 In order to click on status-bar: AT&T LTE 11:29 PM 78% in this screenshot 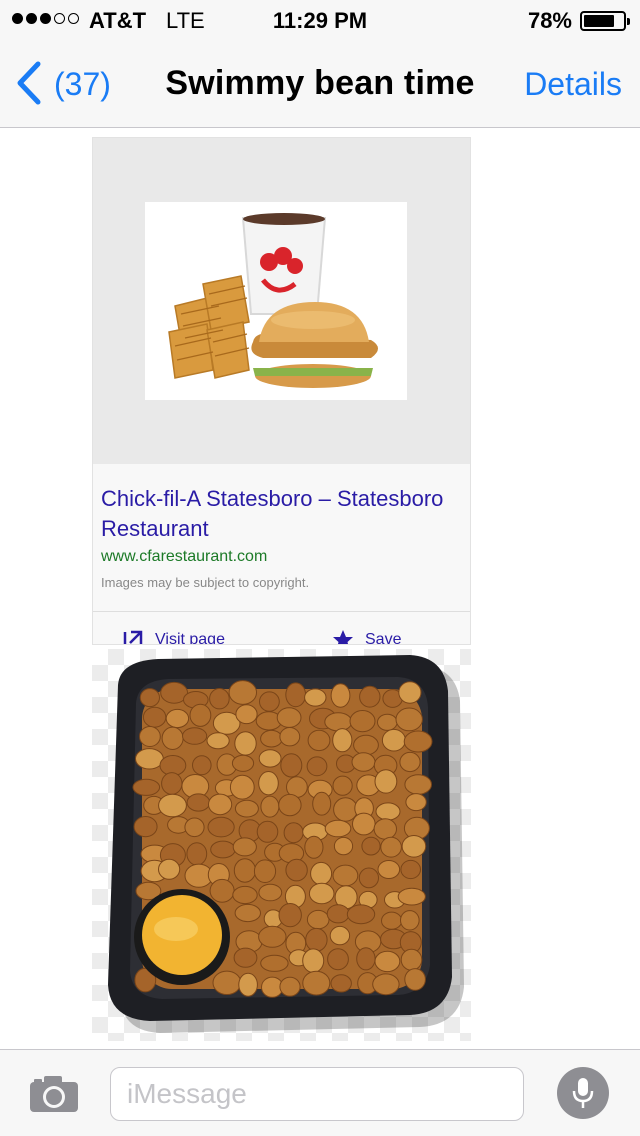, I will do `click(320, 20)`.